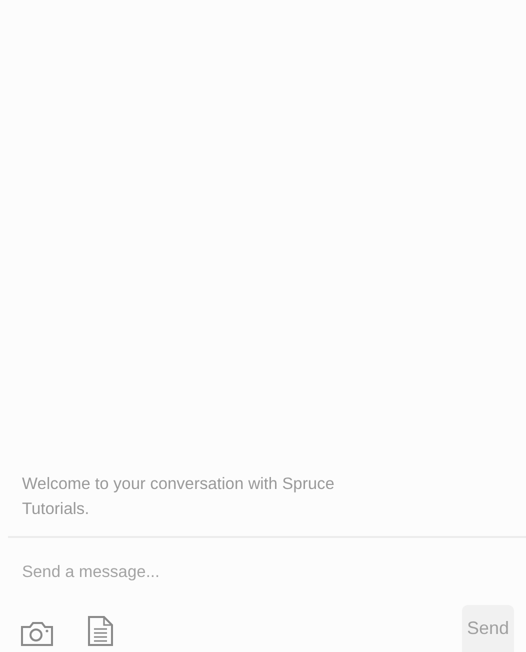 This screenshot has height=652, width=526. I want to click on welcome-message: Welcome to your conversation with Spruce Tutorials., so click(178, 497).